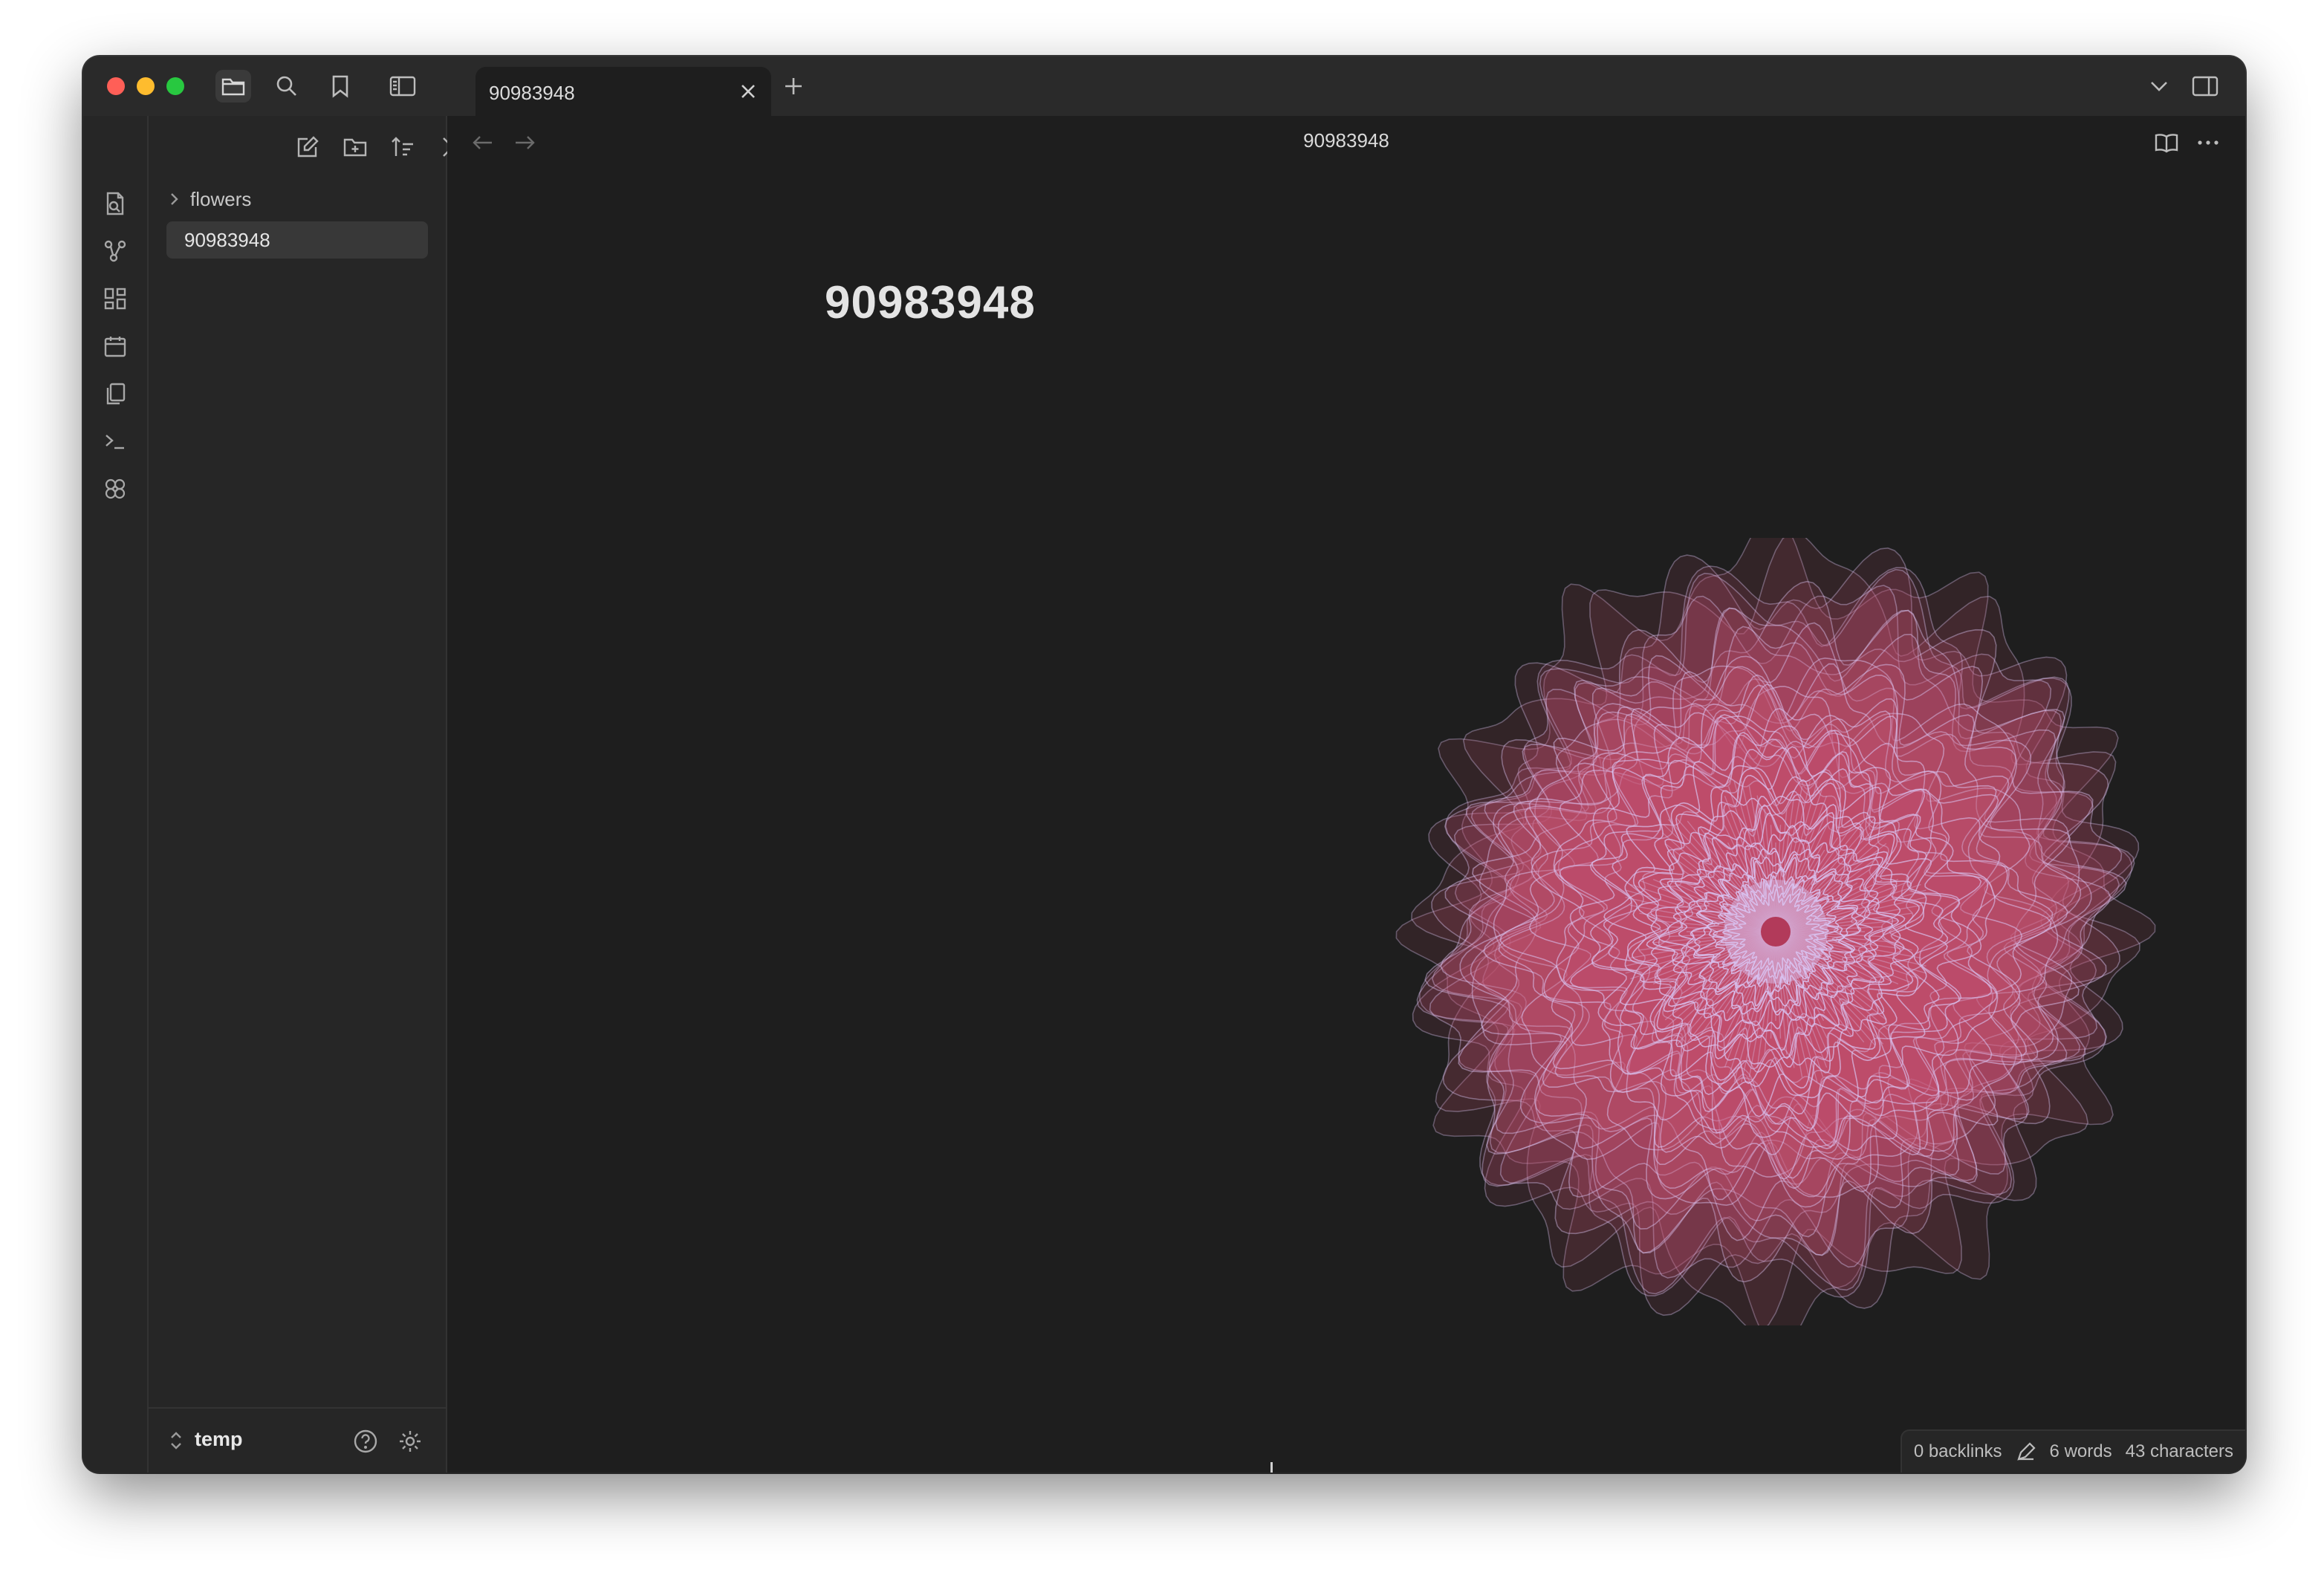  What do you see at coordinates (297, 1440) in the screenshot?
I see `vault-bar: temp` at bounding box center [297, 1440].